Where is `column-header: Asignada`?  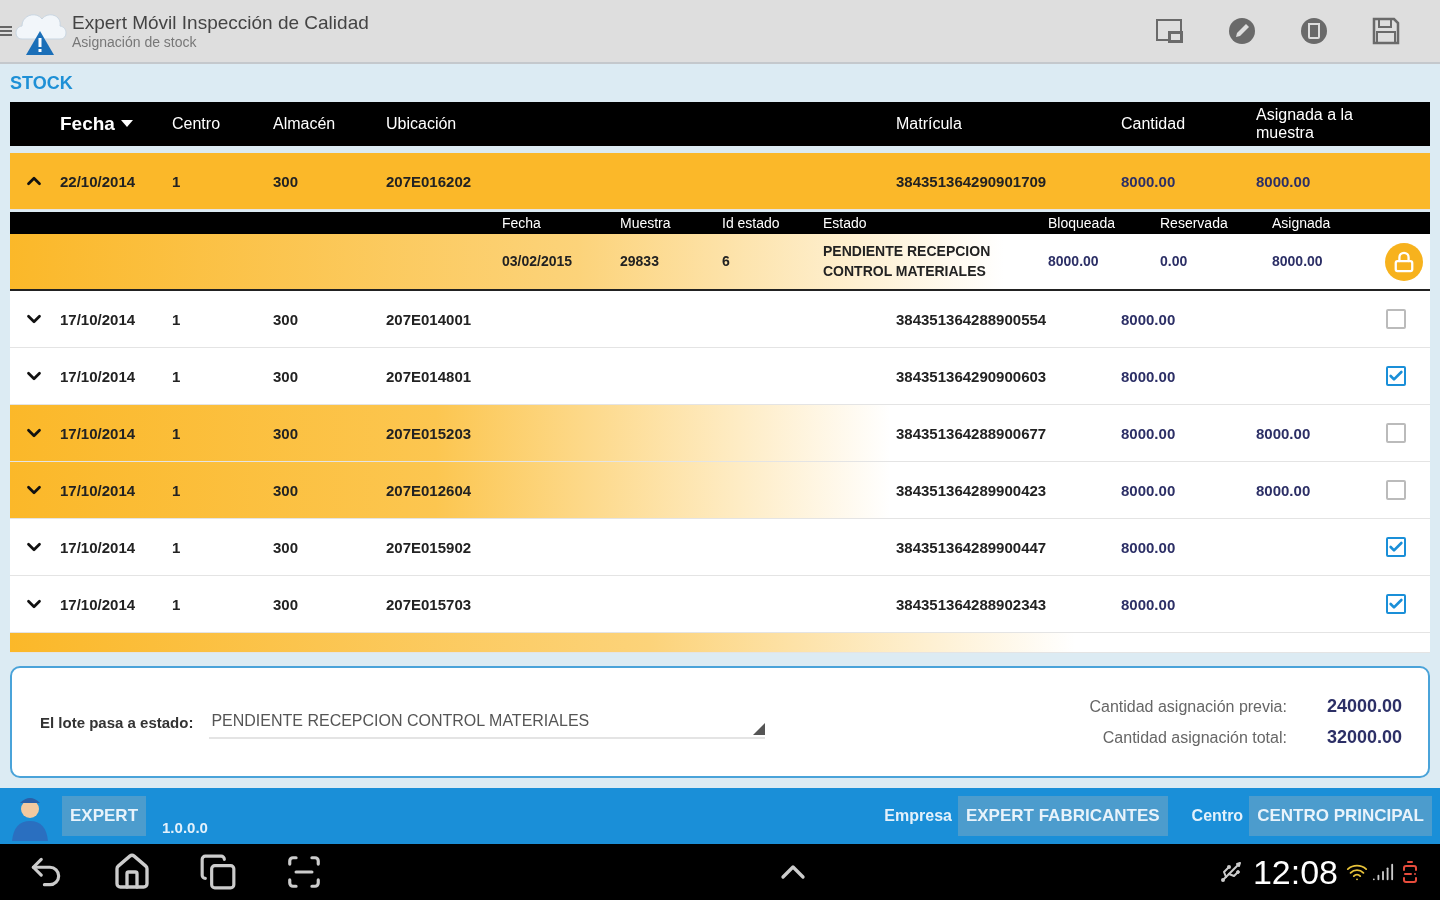
column-header: Asignada is located at coordinates (1302, 223).